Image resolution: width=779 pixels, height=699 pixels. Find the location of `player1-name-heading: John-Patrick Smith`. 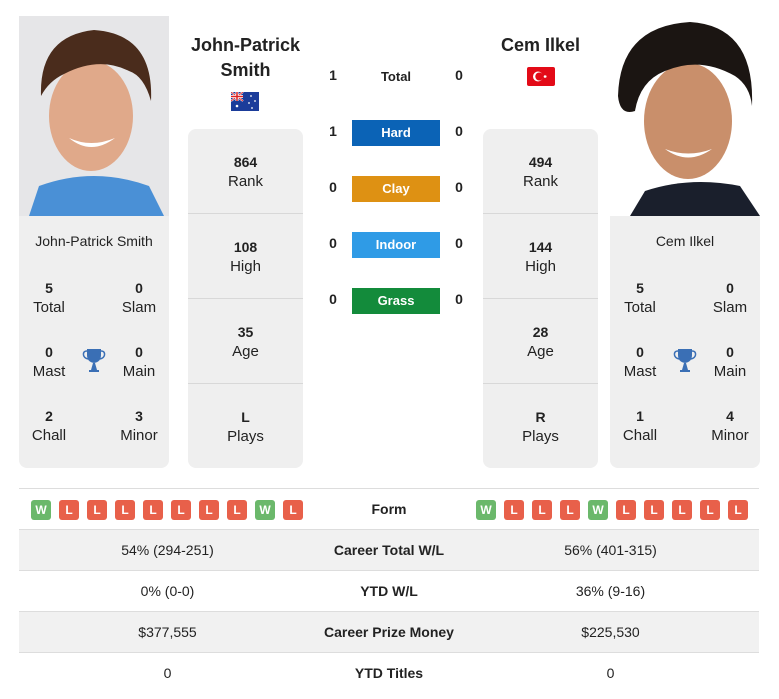

player1-name-heading: John-Patrick Smith is located at coordinates (245, 58).